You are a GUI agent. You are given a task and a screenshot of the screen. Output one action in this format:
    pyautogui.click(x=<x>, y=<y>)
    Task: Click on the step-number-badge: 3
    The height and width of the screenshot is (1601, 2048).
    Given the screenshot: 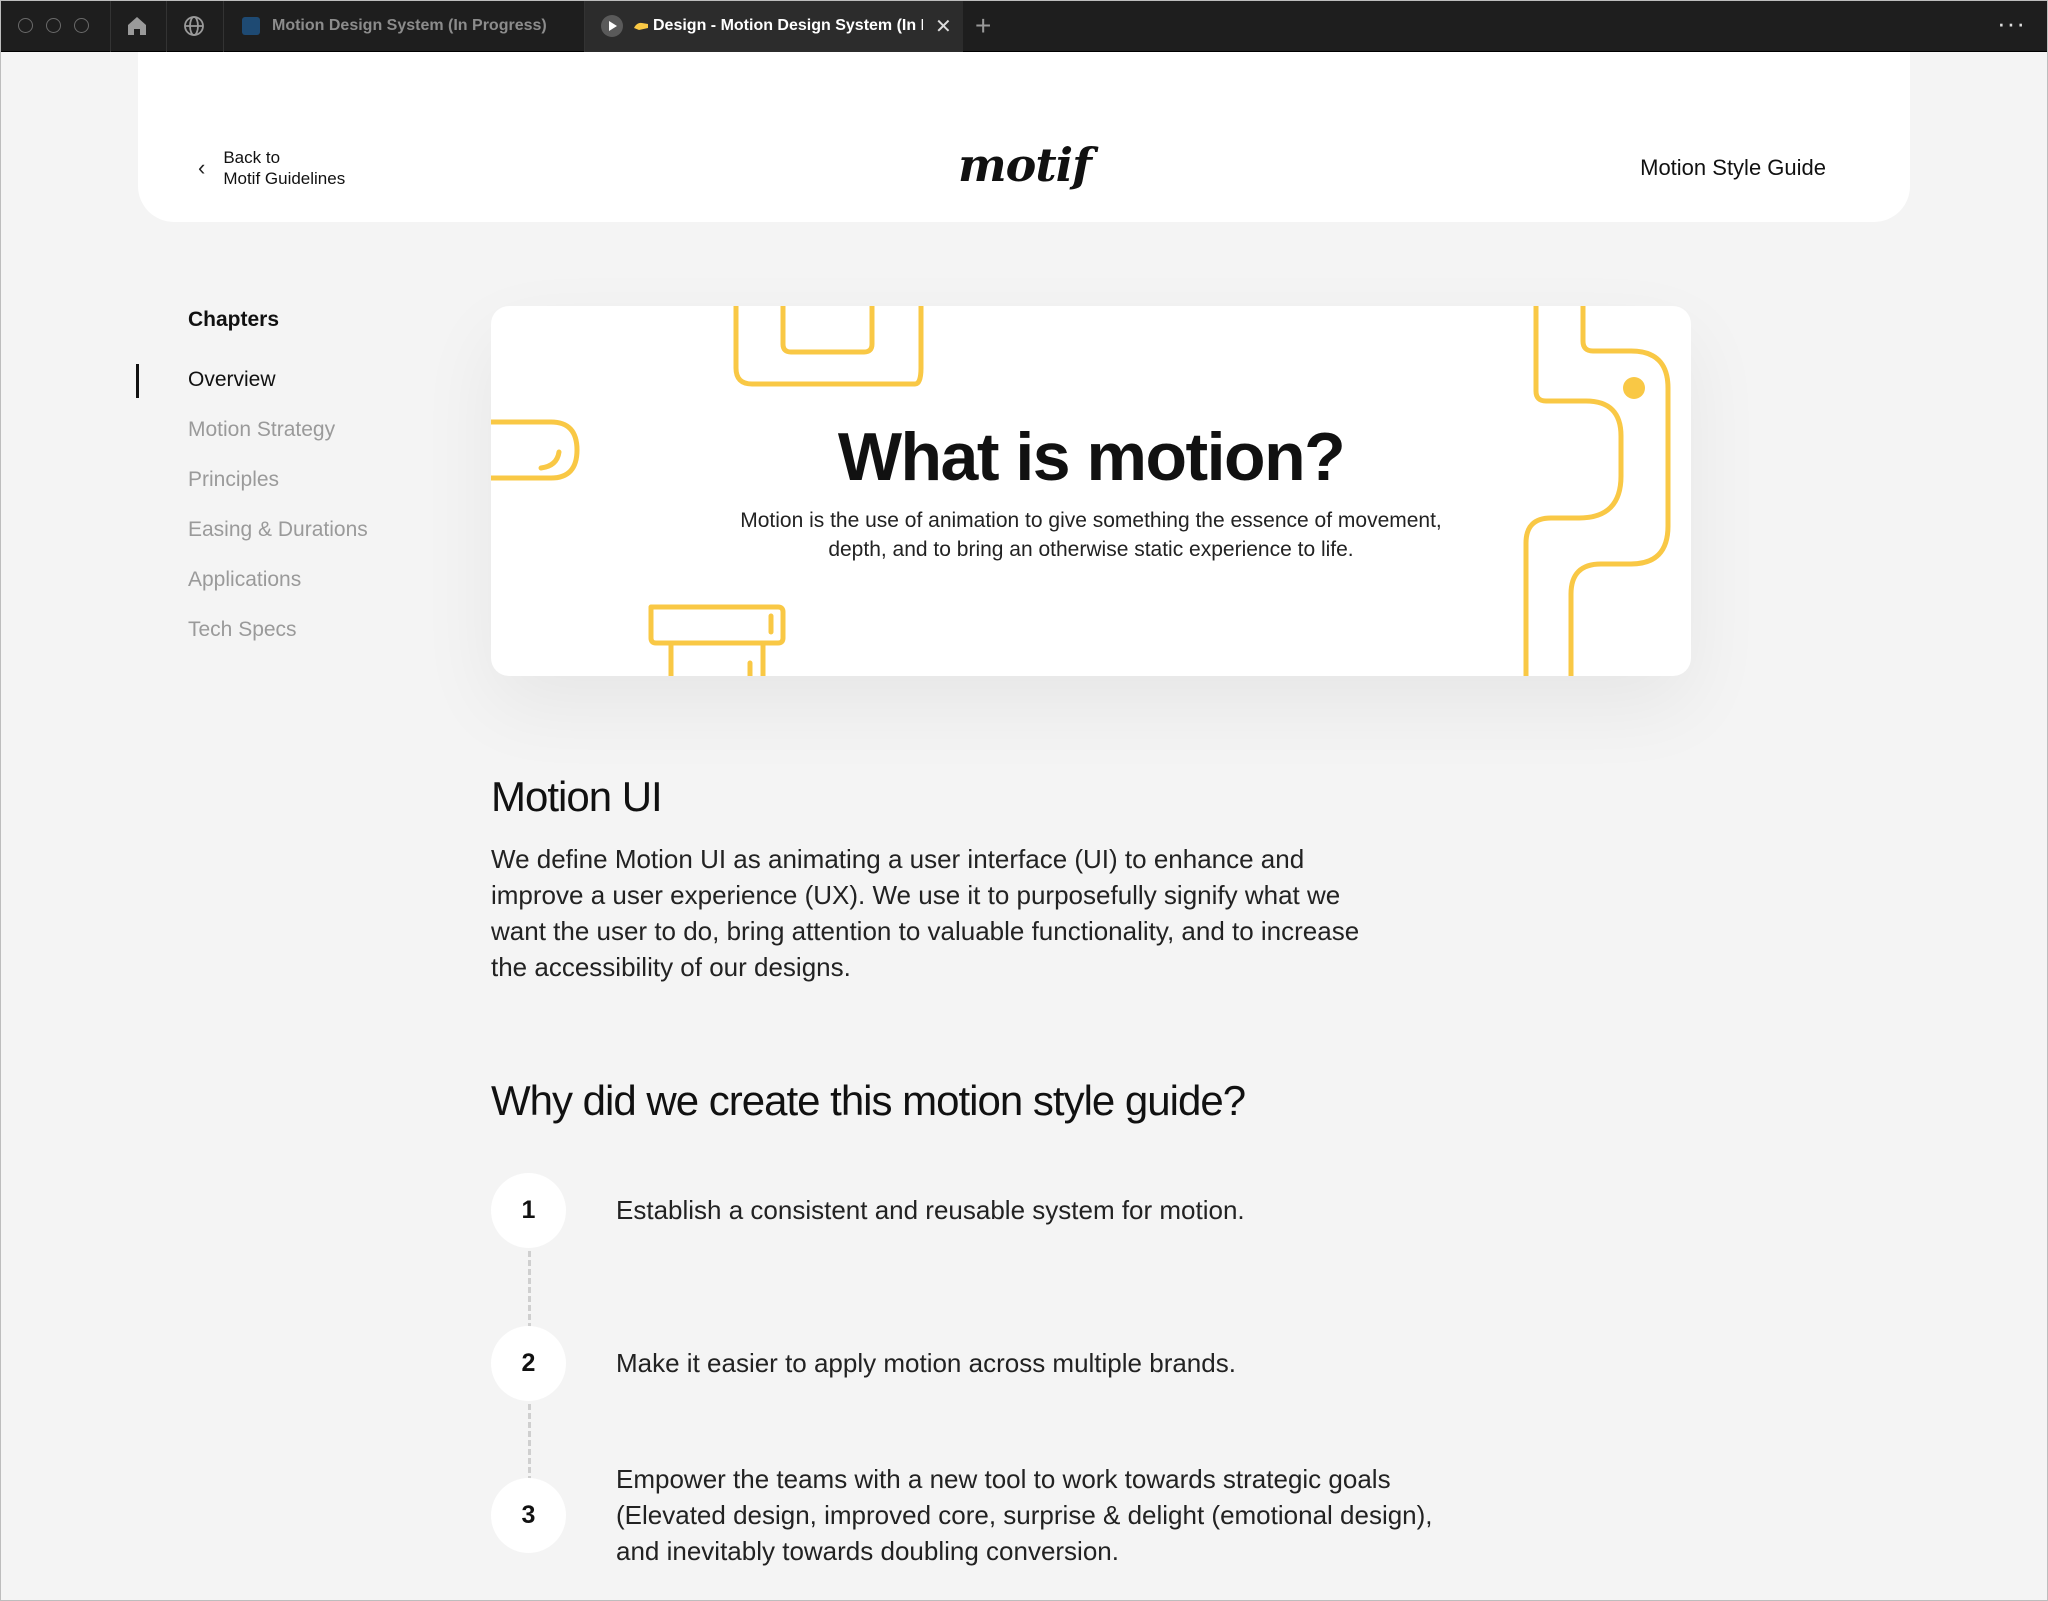 What is the action you would take?
    pyautogui.click(x=528, y=1515)
    